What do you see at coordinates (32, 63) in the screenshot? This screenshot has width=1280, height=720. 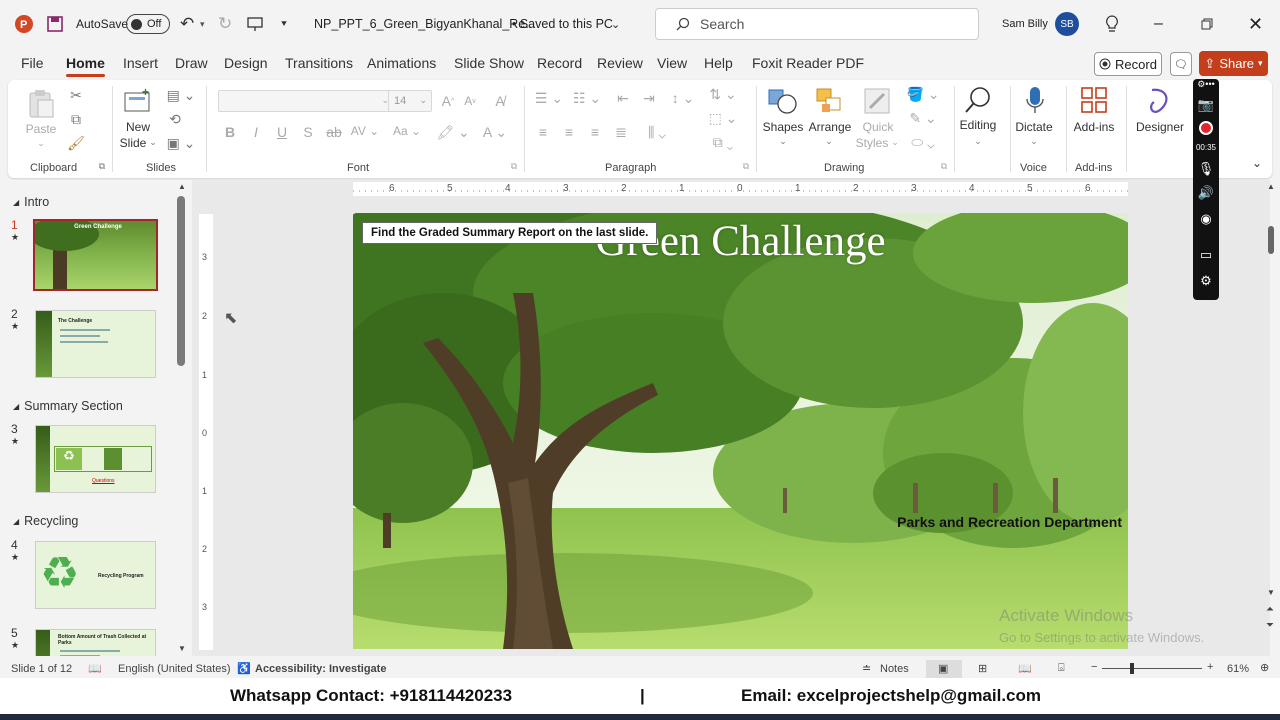 I see `tab-file: File` at bounding box center [32, 63].